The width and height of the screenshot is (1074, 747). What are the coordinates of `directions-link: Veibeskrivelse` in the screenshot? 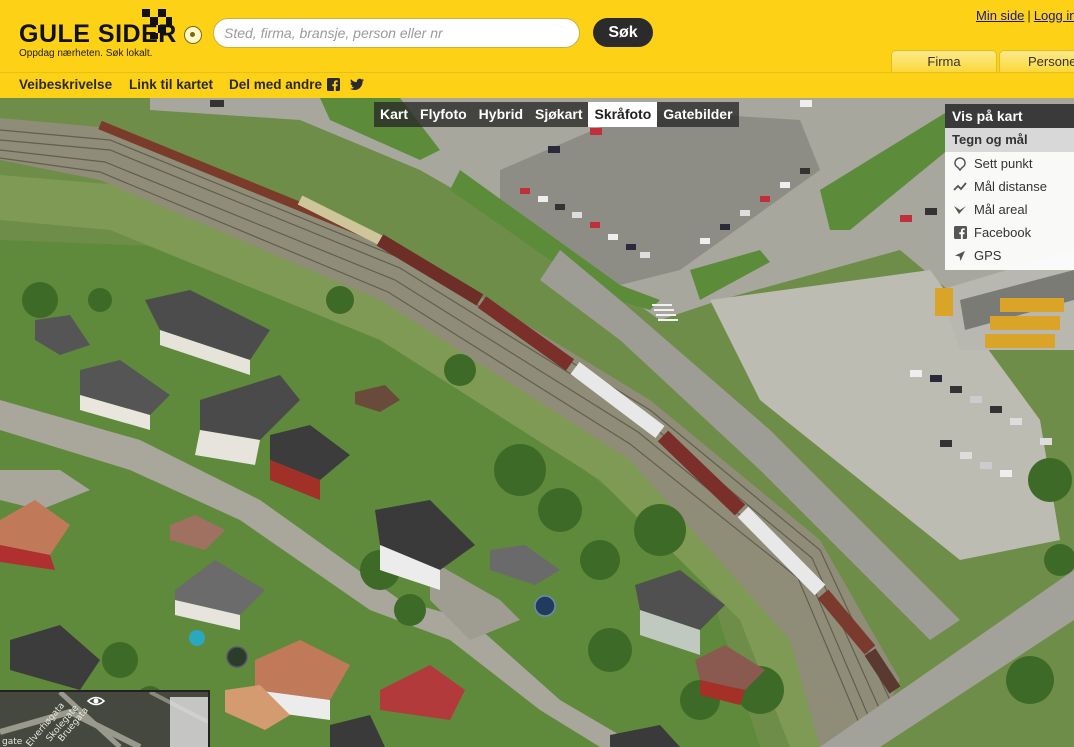 It's located at (65, 84).